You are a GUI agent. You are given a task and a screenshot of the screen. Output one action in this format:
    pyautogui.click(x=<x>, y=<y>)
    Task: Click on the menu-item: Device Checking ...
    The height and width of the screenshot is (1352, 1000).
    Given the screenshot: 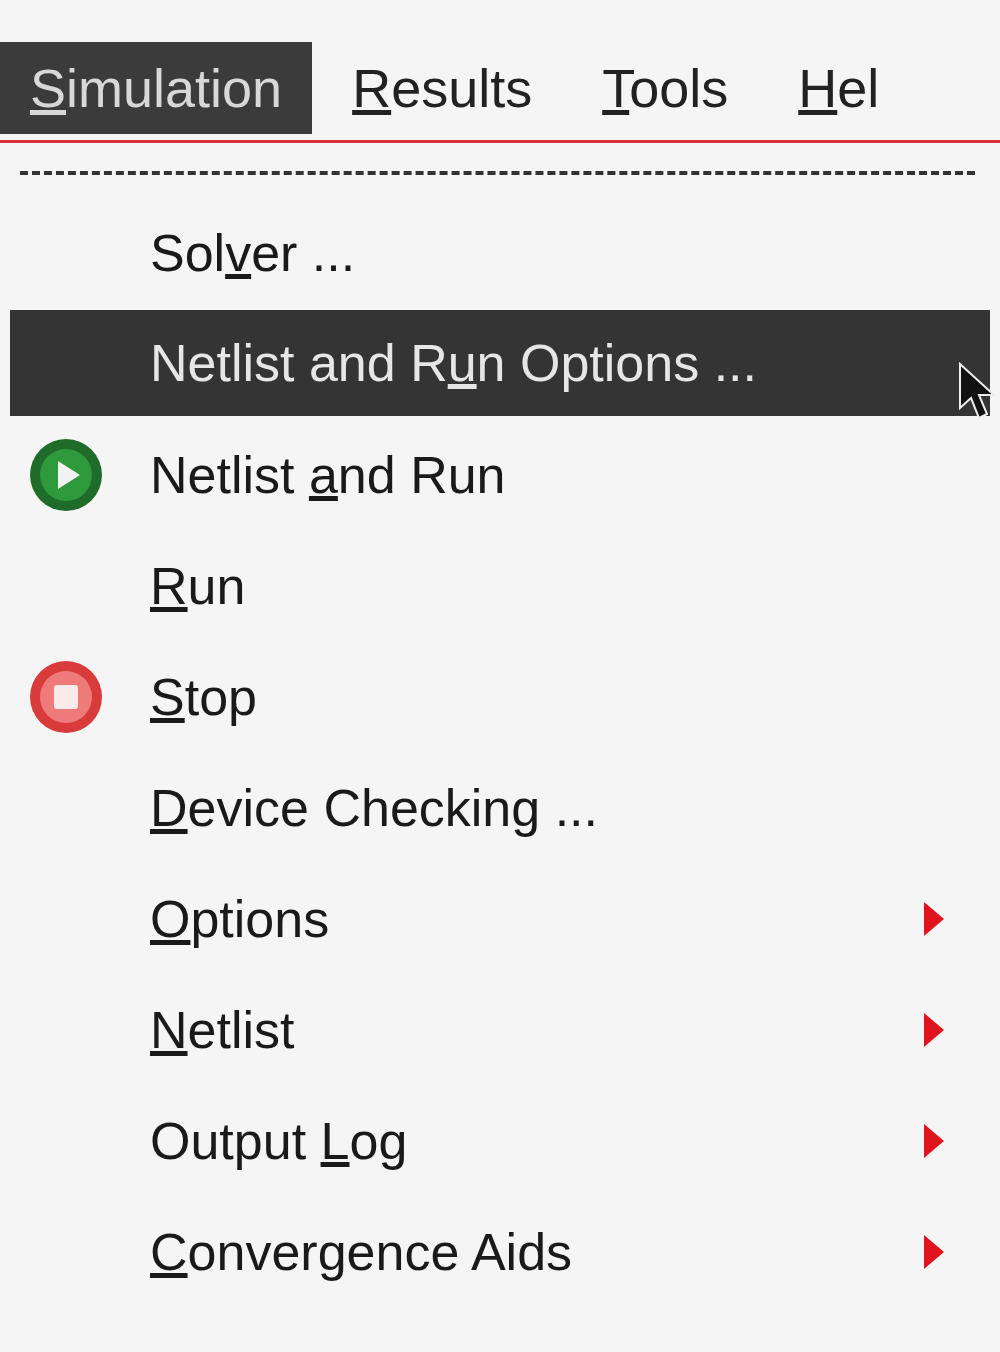 What is the action you would take?
    pyautogui.click(x=500, y=807)
    